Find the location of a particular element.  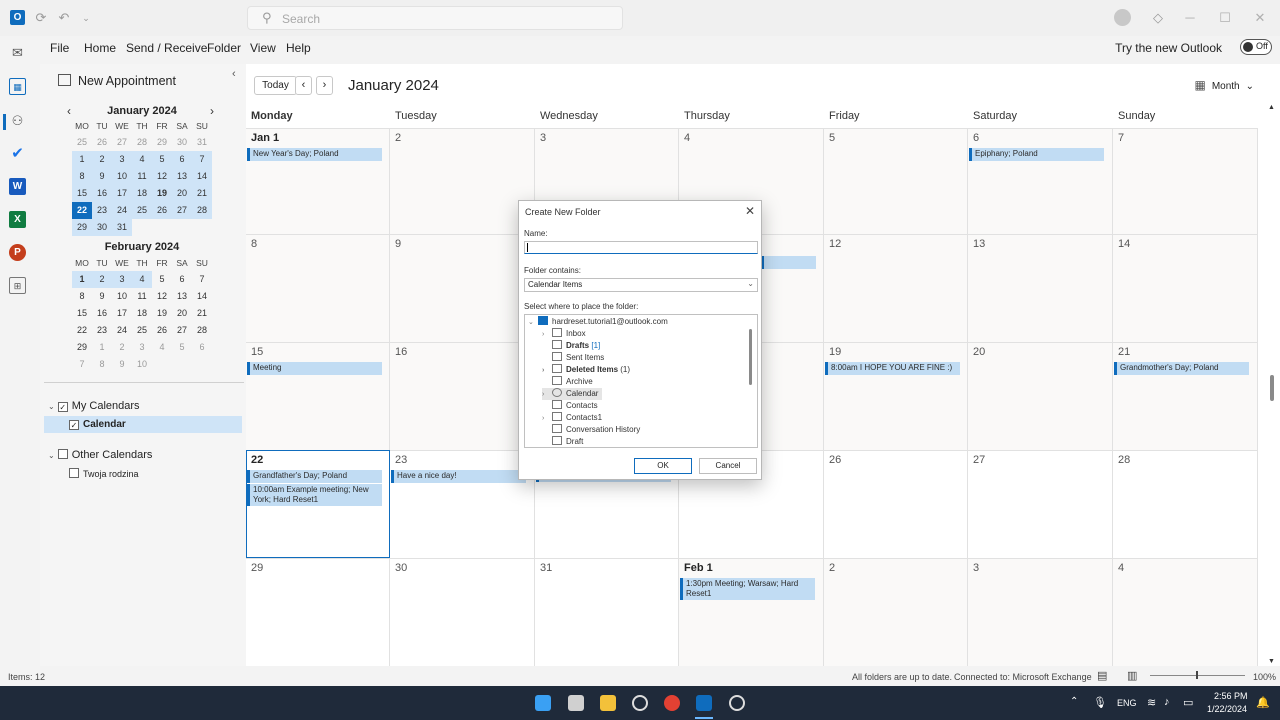

tree-node-contacts: Contacts is located at coordinates (570, 406).